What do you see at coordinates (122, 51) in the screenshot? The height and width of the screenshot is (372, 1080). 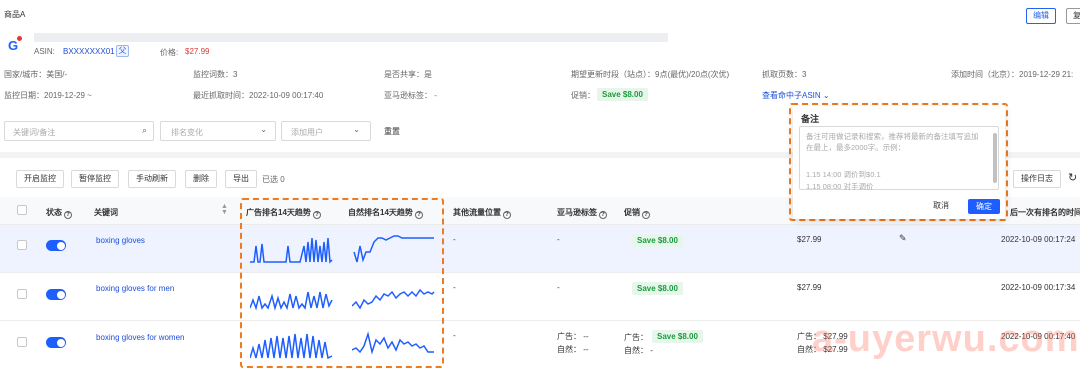 I see `parent-badge: 父` at bounding box center [122, 51].